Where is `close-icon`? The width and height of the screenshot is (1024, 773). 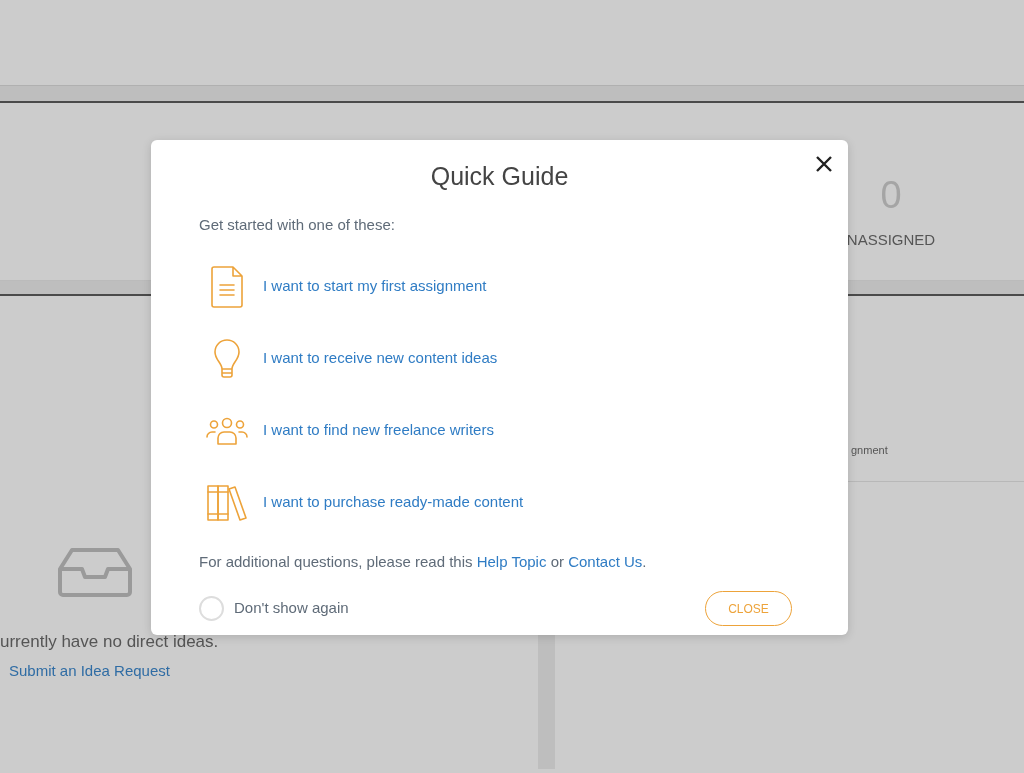
close-icon is located at coordinates (824, 164).